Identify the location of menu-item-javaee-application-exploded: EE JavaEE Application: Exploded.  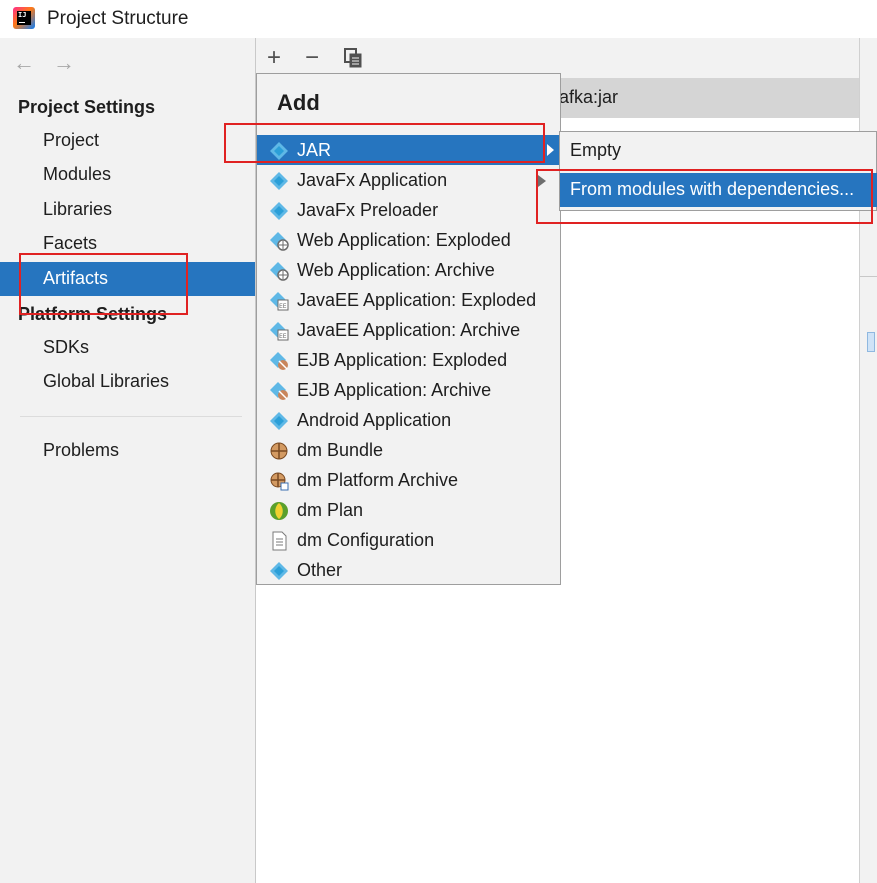
(408, 300).